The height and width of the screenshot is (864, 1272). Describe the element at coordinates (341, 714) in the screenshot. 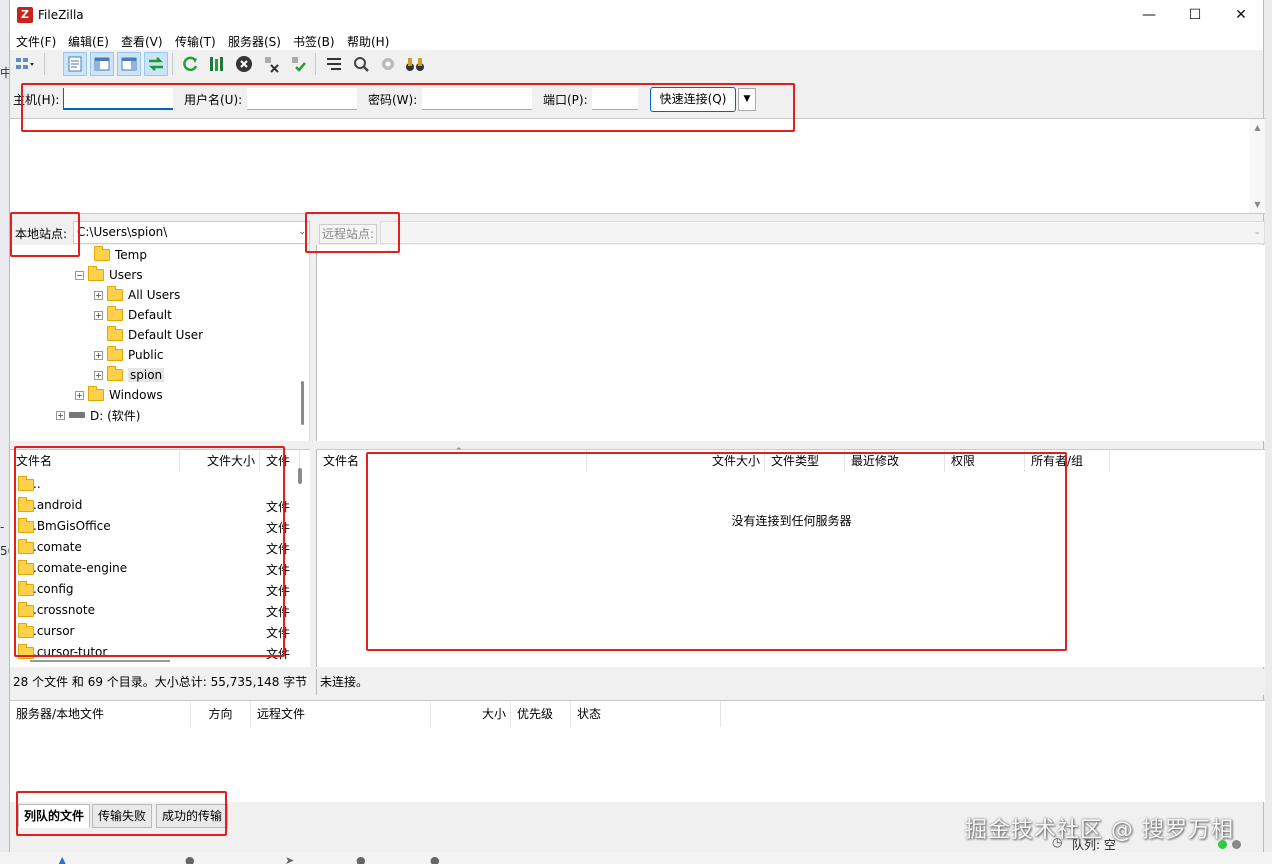

I see `queue-column-remote-file: 远程文件` at that location.